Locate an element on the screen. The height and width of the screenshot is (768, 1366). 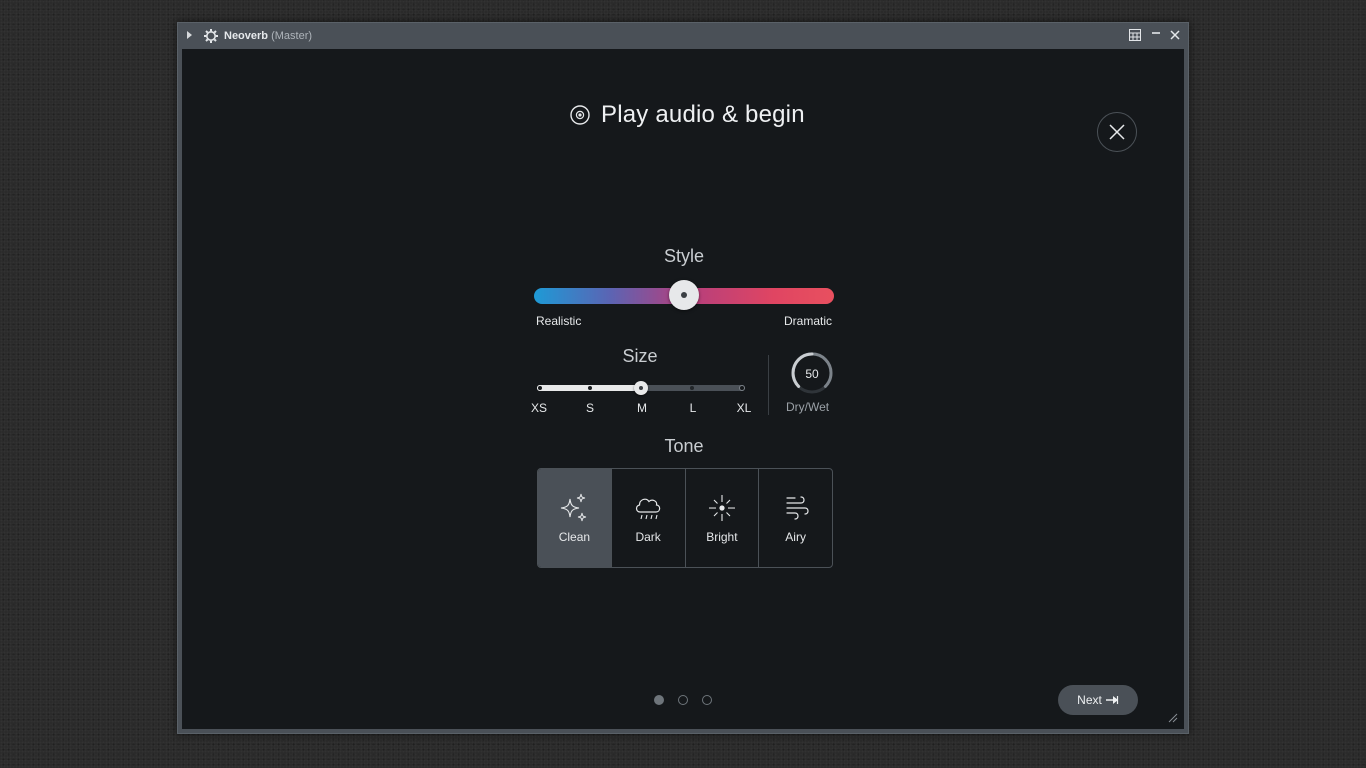
size-tick-m: M is located at coordinates (642, 408).